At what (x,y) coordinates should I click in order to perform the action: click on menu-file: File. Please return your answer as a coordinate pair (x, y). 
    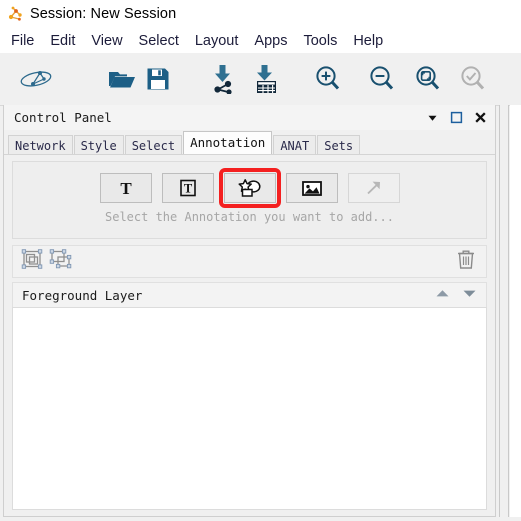
    Looking at the image, I should click on (22, 41).